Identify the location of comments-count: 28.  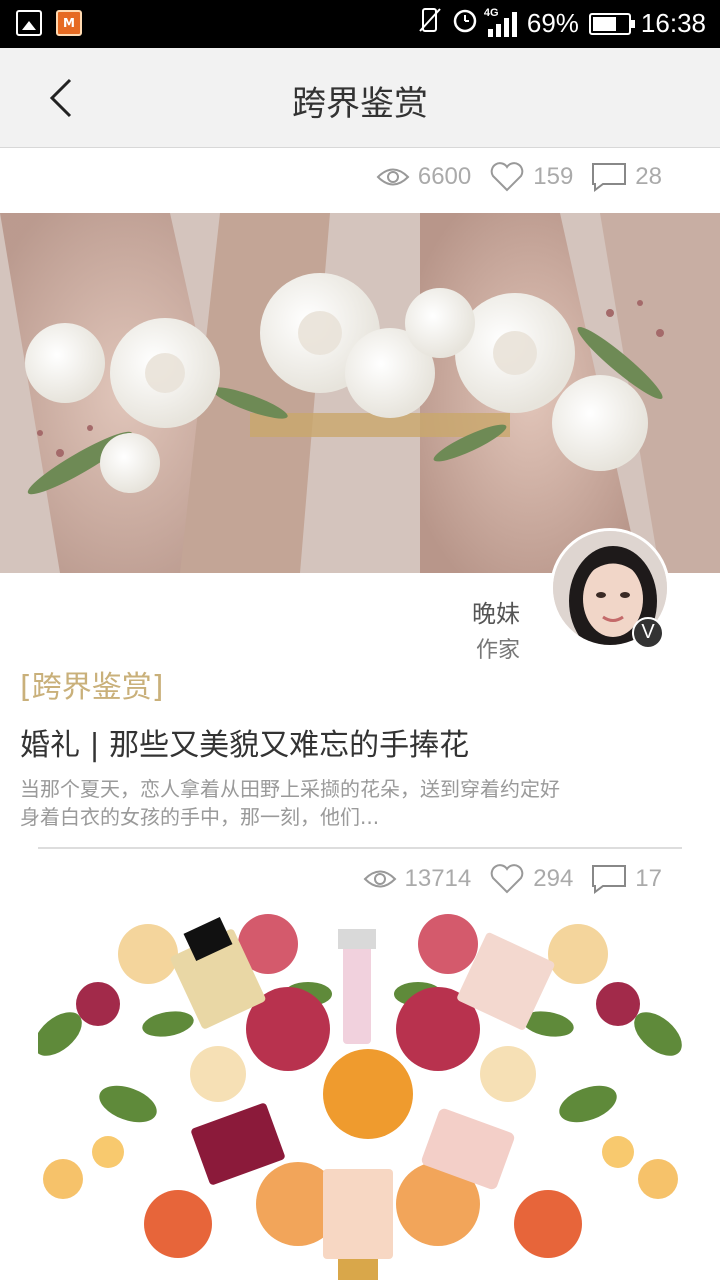
(648, 176).